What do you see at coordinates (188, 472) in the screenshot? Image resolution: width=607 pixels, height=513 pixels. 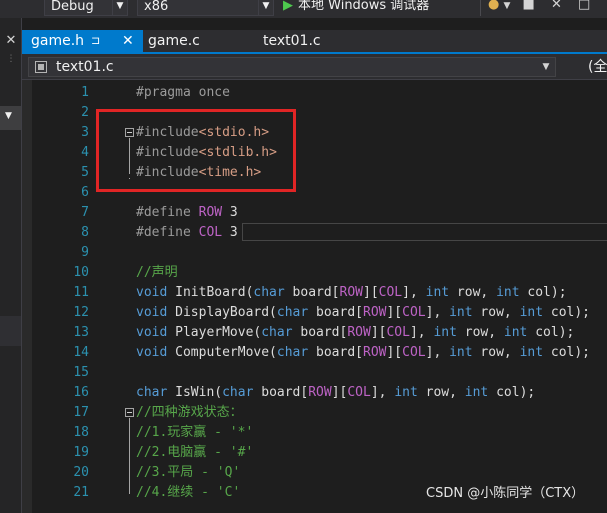 I see `code-text: //3.平局 - 'Q'` at bounding box center [188, 472].